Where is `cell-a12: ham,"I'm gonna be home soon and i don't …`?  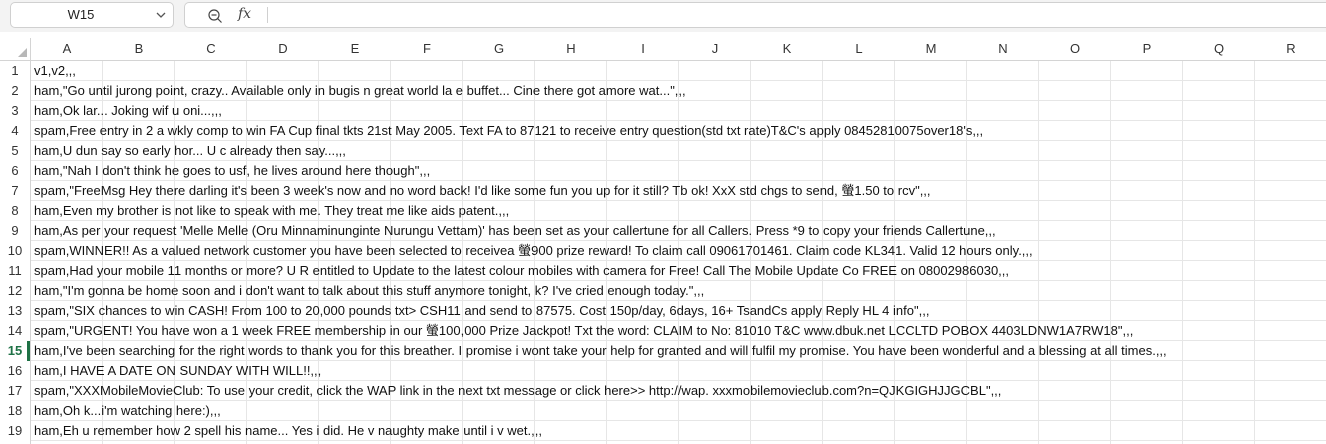
cell-a12: ham,"I'm gonna be home soon and i don't … is located at coordinates (369, 291).